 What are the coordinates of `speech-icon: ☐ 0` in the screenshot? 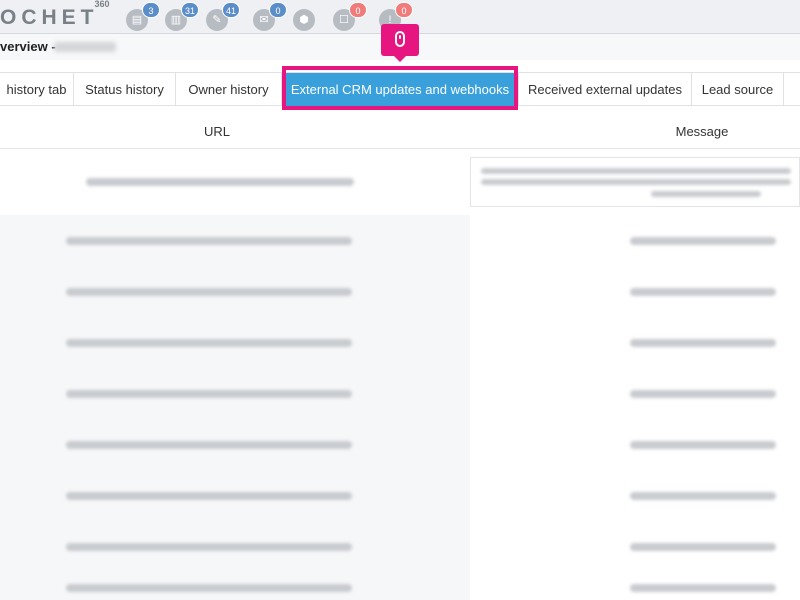 It's located at (350, 16).